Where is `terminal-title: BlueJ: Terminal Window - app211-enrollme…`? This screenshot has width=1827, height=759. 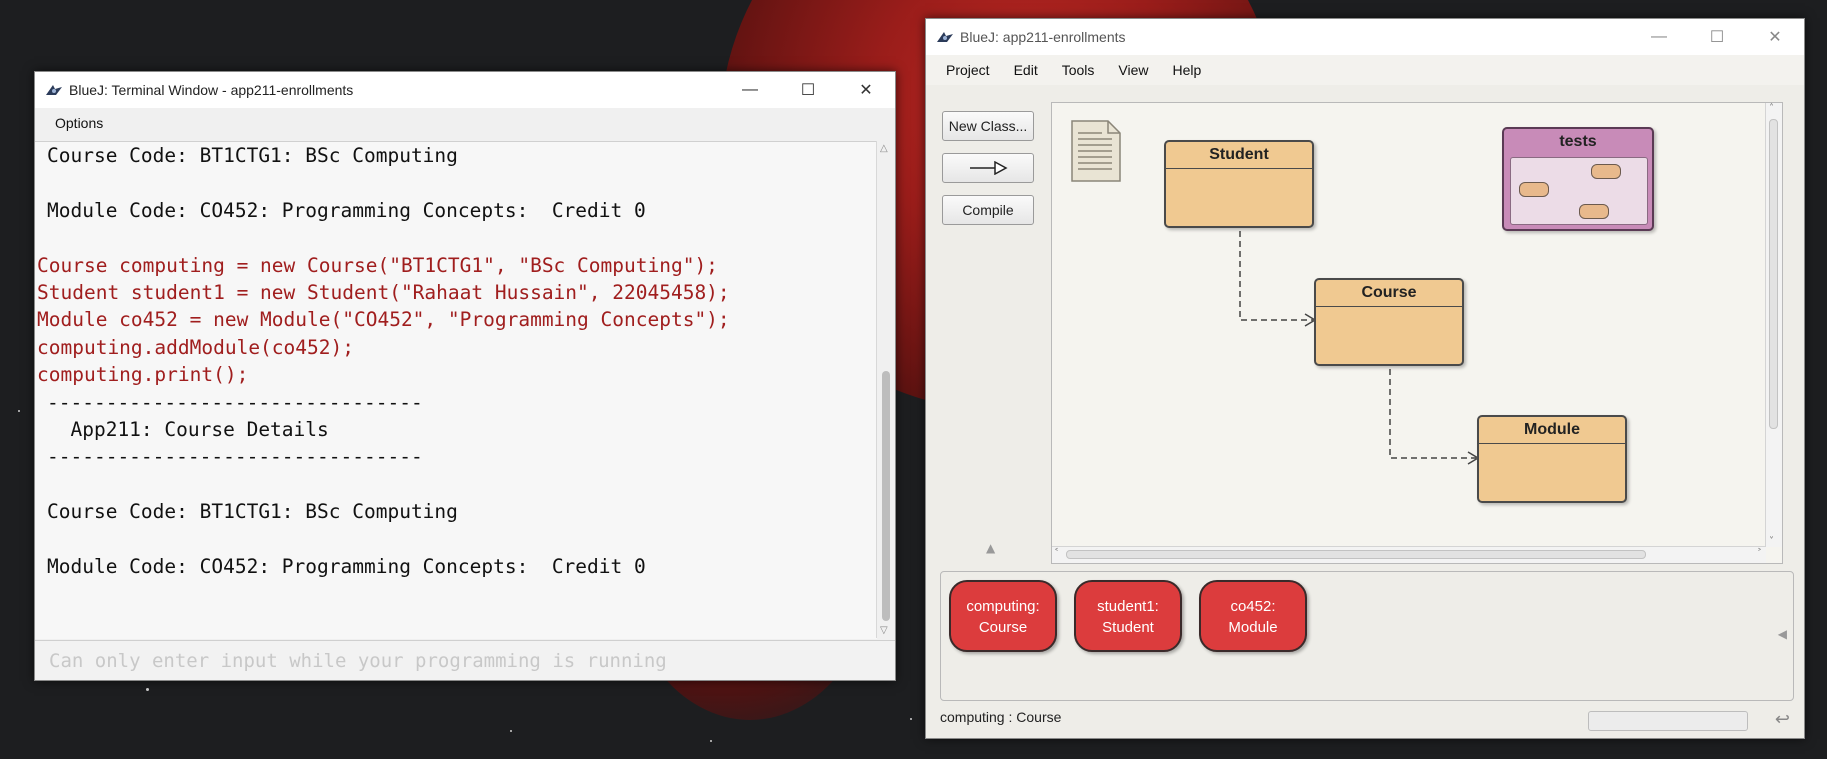
terminal-title: BlueJ: Terminal Window - app211-enrollme… is located at coordinates (211, 90).